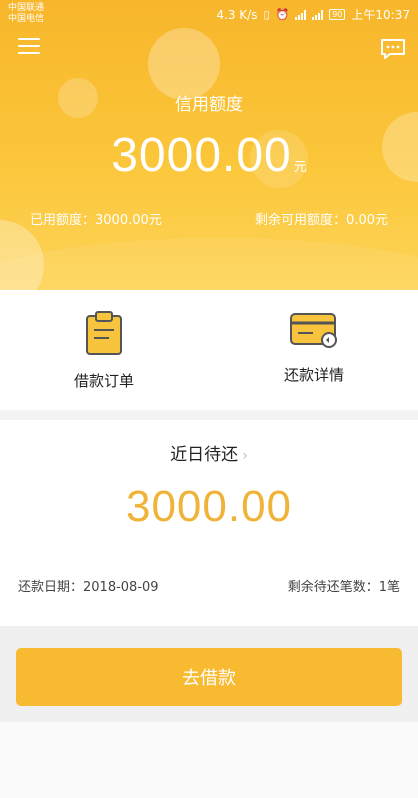  I want to click on loan-orders-label: 借款订单, so click(103, 381).